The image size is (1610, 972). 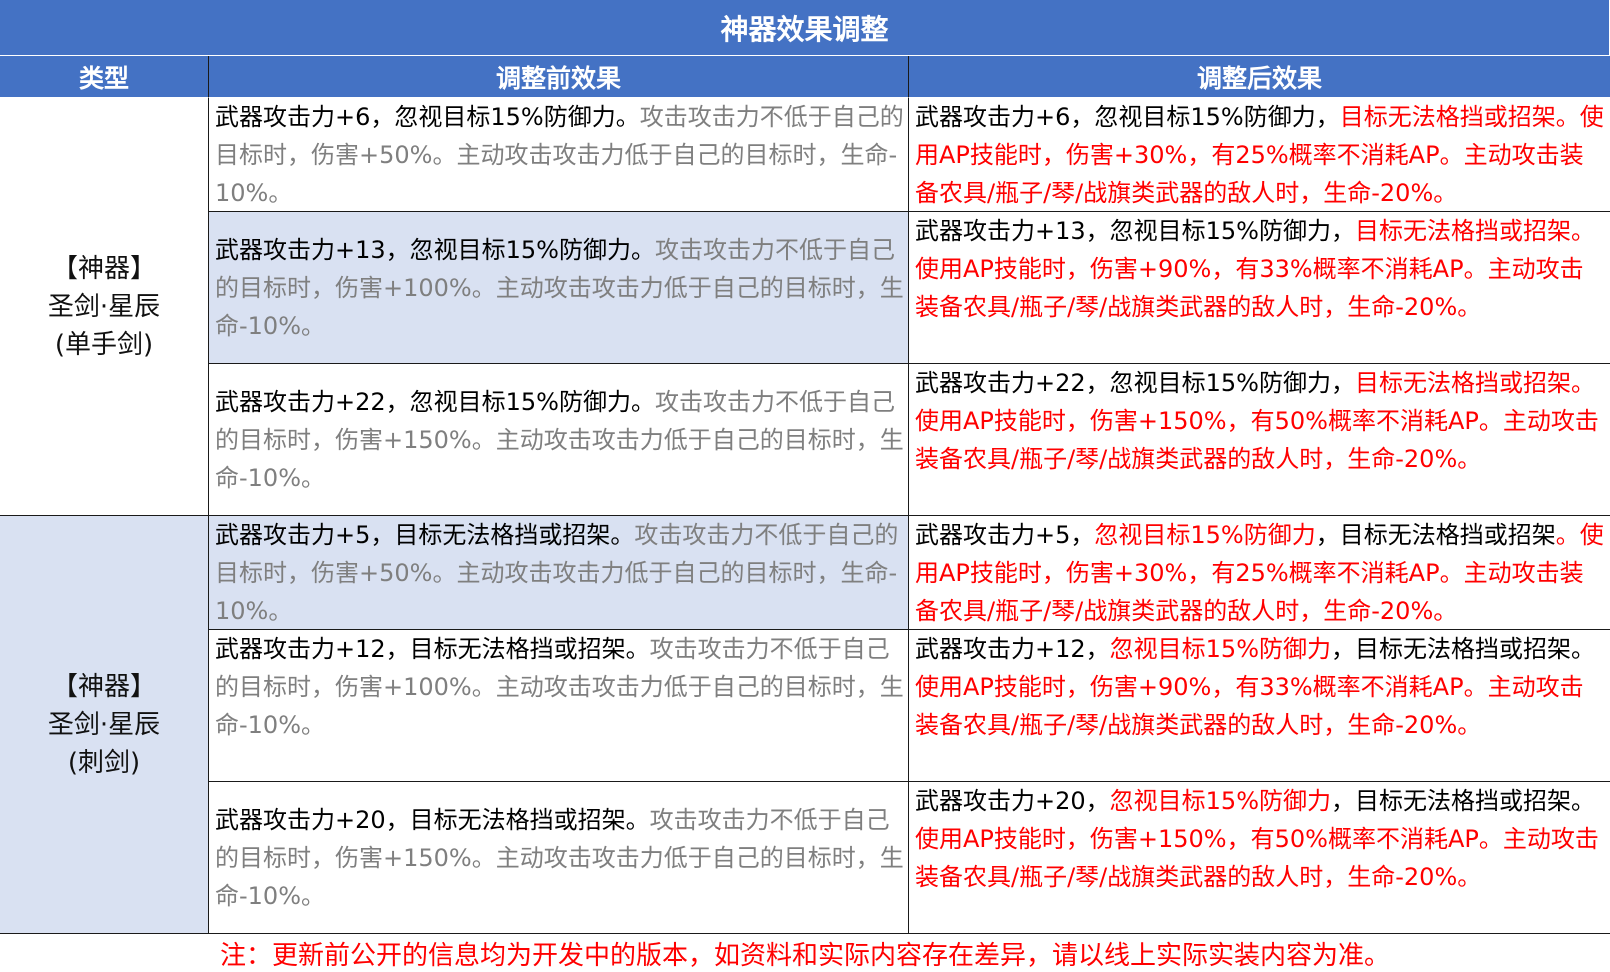 What do you see at coordinates (1259, 77) in the screenshot?
I see `header-after: 调整后效果` at bounding box center [1259, 77].